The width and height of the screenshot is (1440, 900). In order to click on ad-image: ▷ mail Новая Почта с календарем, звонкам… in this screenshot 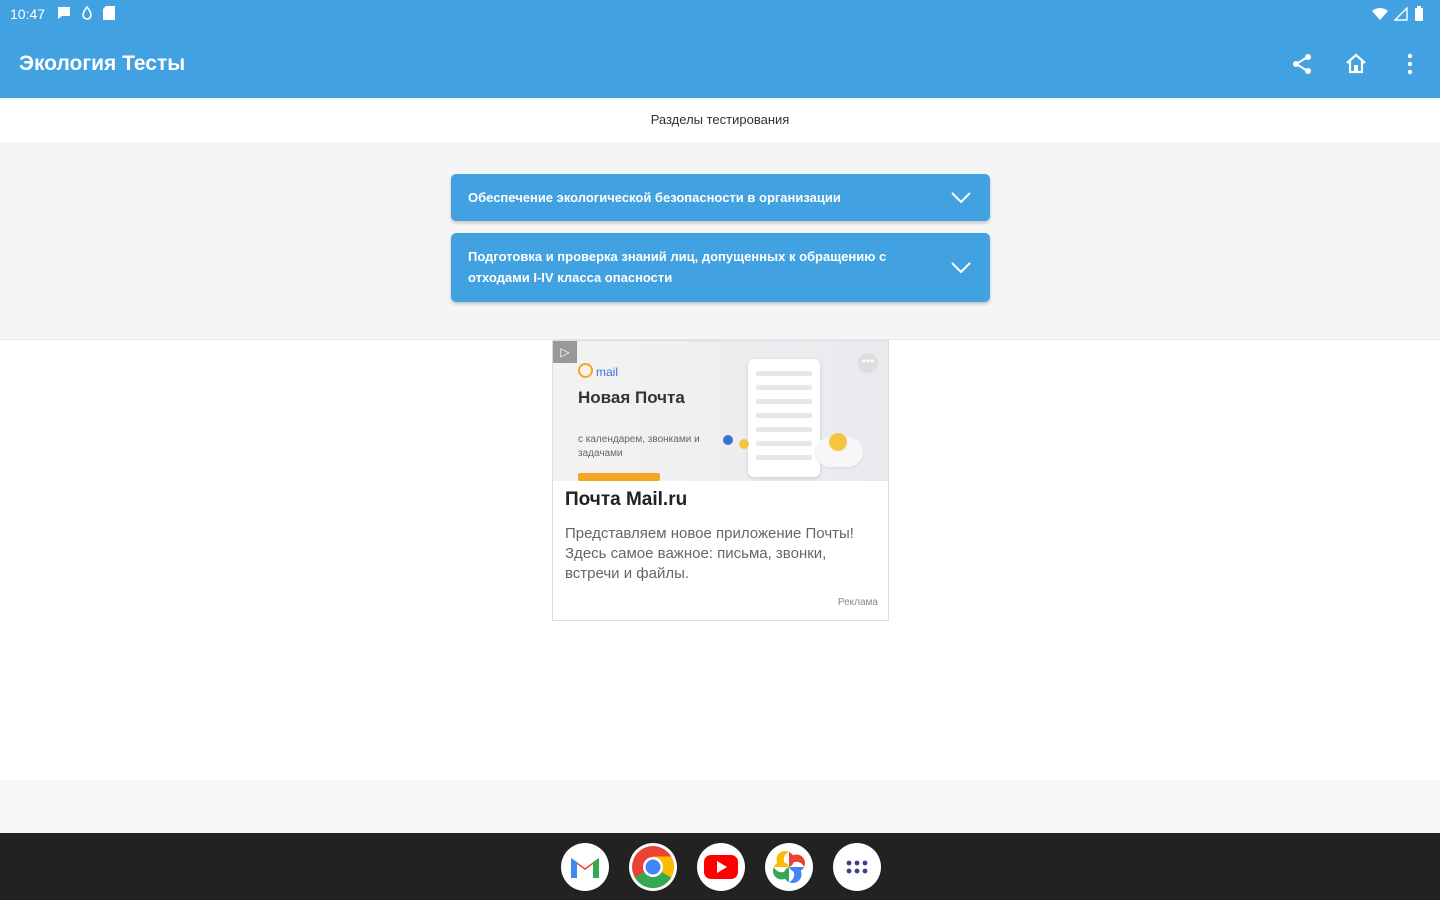, I will do `click(720, 411)`.